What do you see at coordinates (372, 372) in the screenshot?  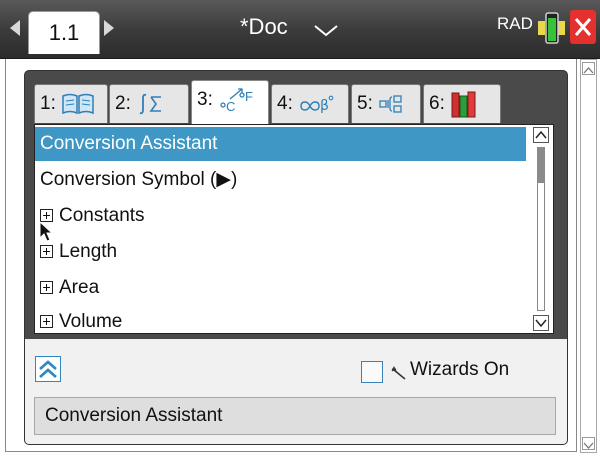 I see `wizards-checkbox` at bounding box center [372, 372].